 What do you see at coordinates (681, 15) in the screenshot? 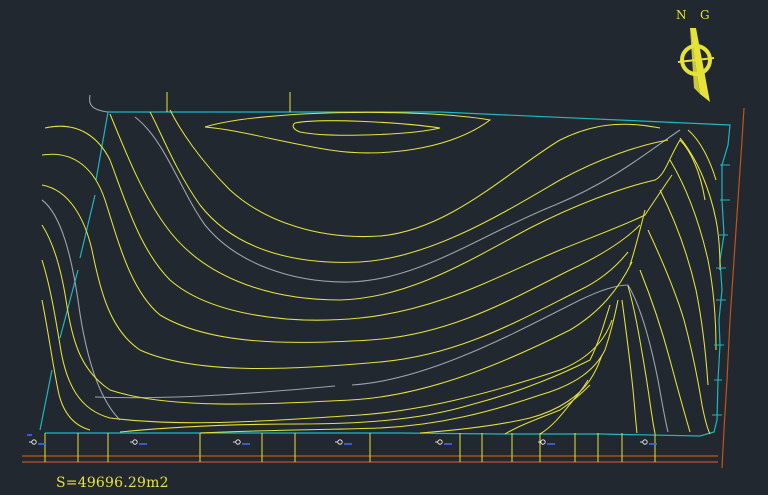
I see `north-label: N` at bounding box center [681, 15].